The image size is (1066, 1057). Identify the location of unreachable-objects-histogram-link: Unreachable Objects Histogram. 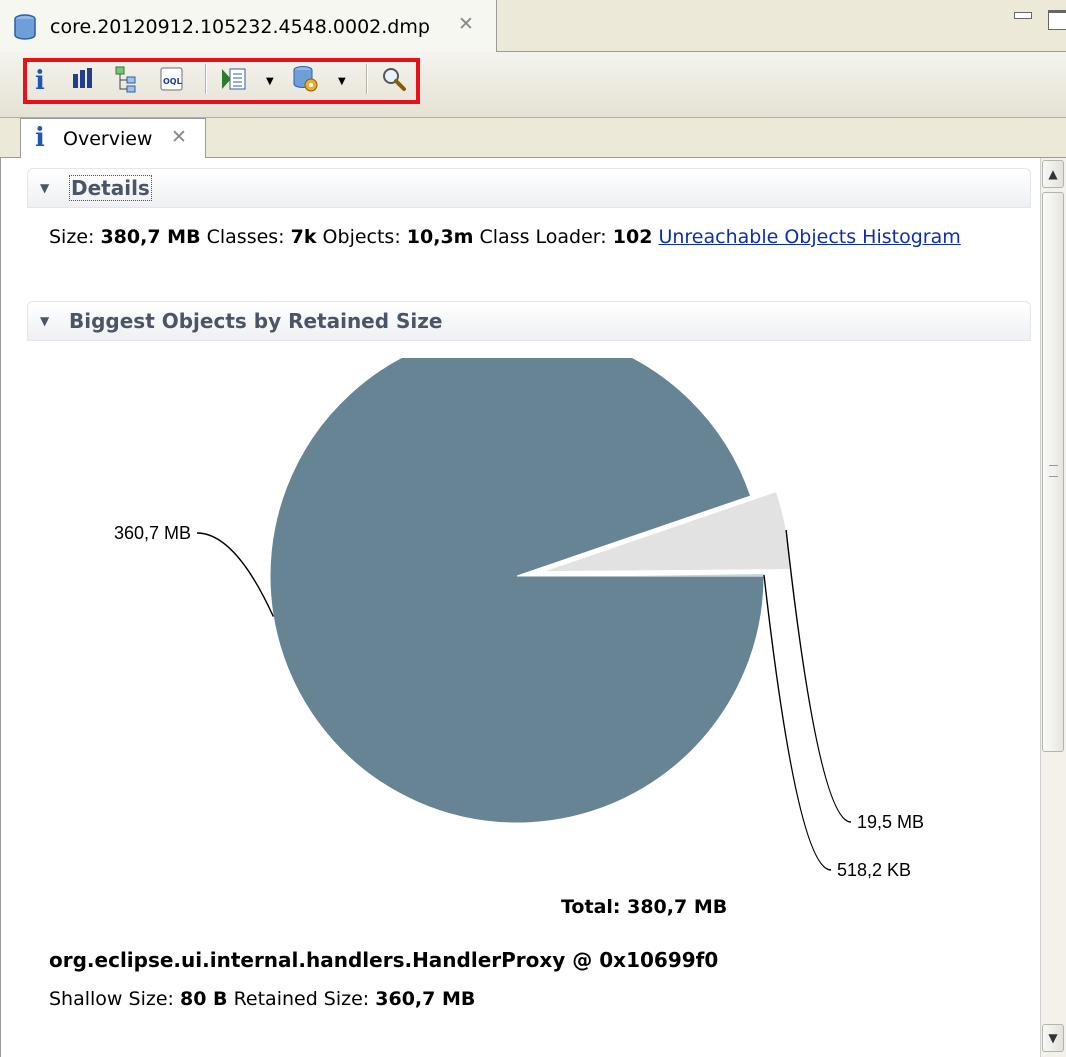
(809, 237).